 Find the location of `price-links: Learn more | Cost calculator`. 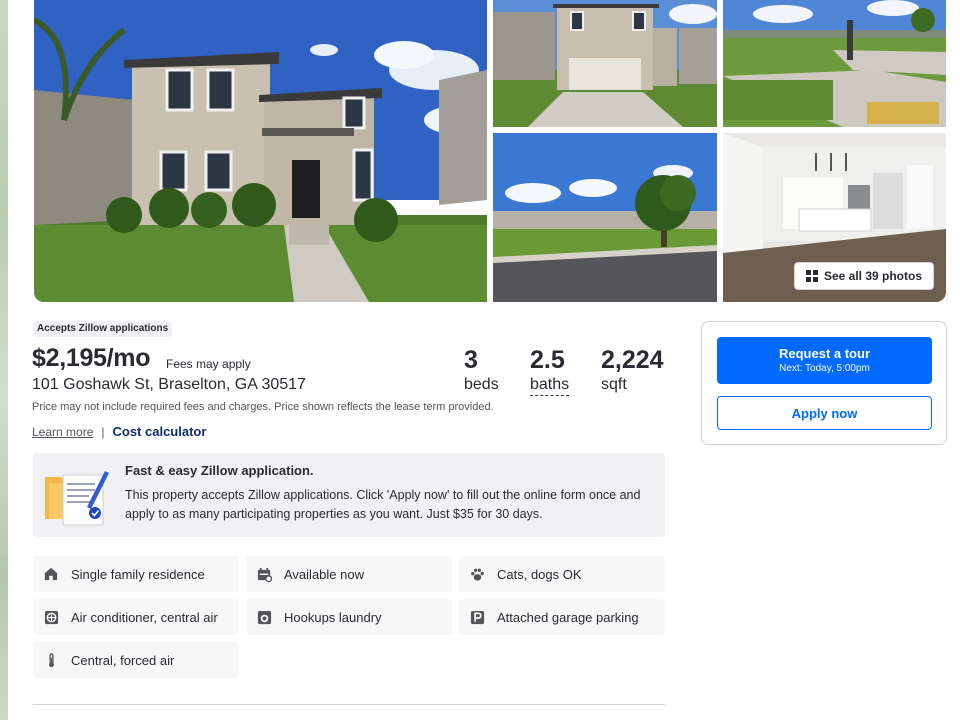

price-links: Learn more | Cost calculator is located at coordinates (119, 431).